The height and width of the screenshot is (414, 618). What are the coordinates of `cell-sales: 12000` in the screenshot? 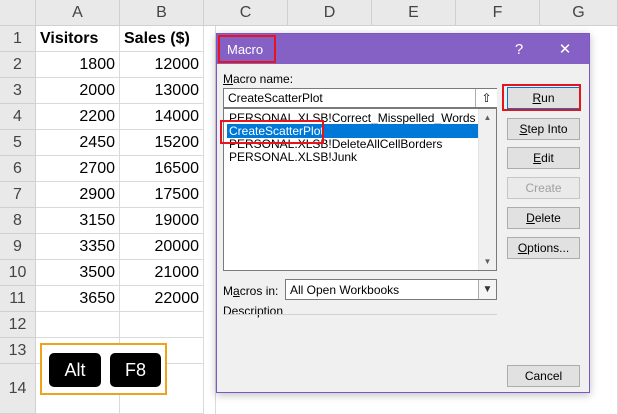 It's located at (162, 65).